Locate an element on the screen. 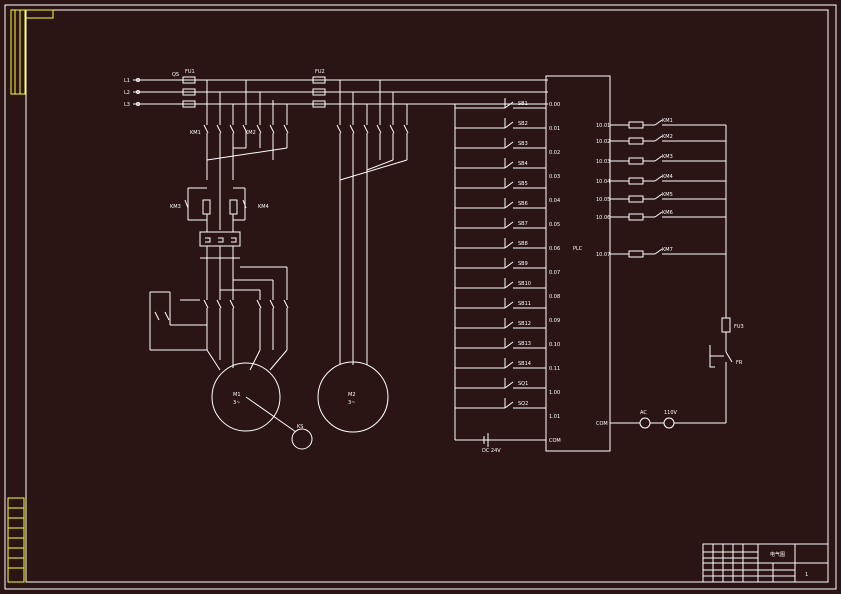  top-left-table is located at coordinates (32, 52).